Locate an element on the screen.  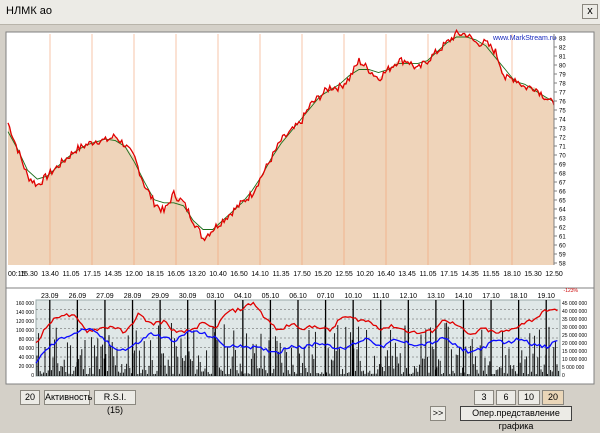
y-tick-label: 64 is located at coordinates (562, 211).